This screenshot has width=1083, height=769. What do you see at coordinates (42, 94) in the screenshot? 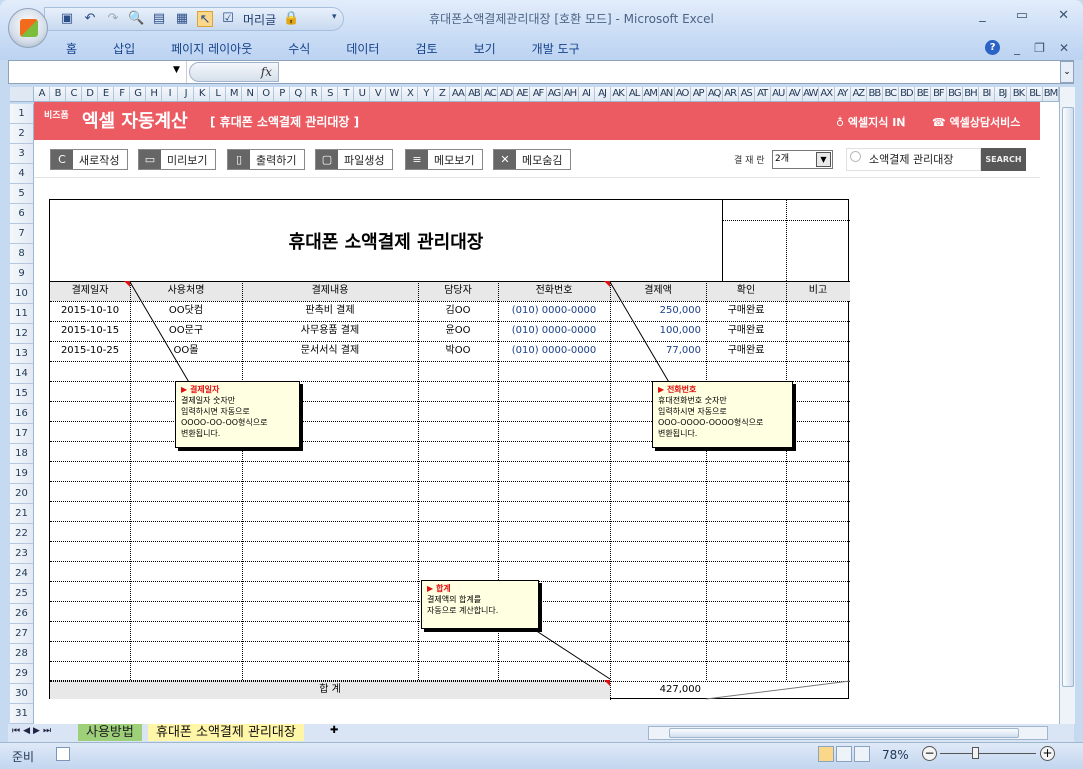
I see `column-header: A` at bounding box center [42, 94].